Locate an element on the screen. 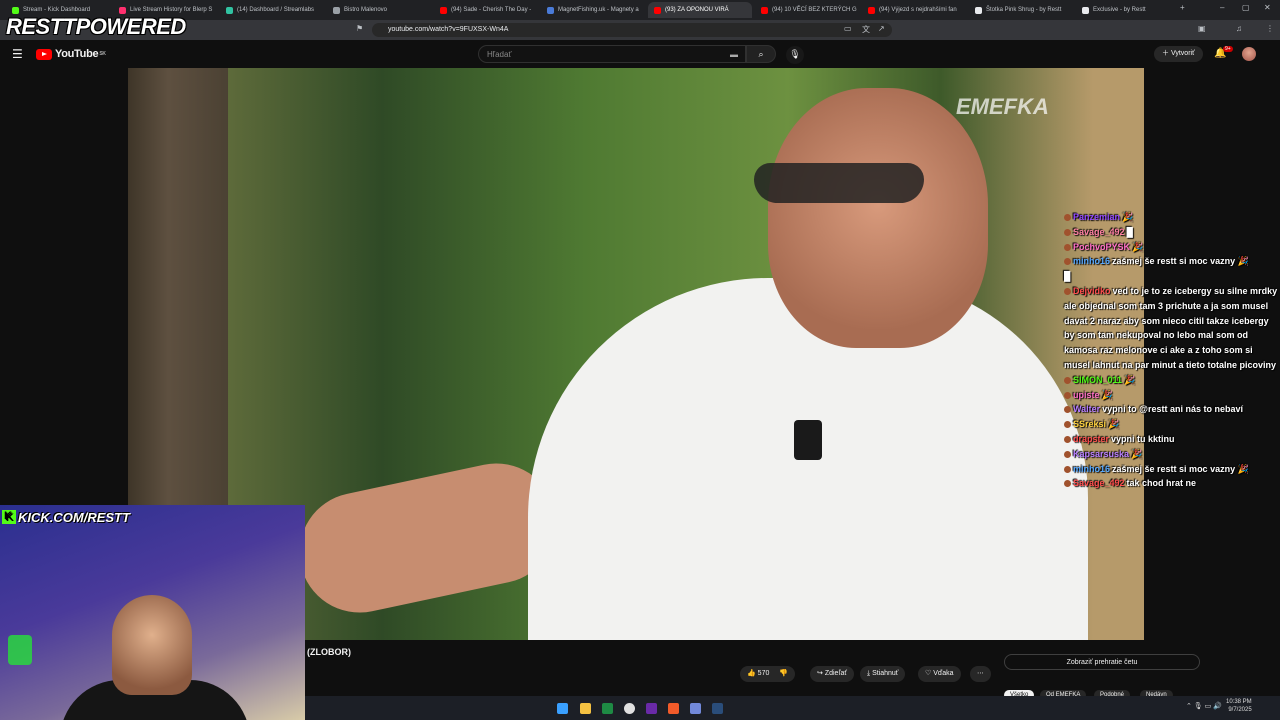  system-clock: 10:38 PM 9/7/2025 is located at coordinates (1239, 706).